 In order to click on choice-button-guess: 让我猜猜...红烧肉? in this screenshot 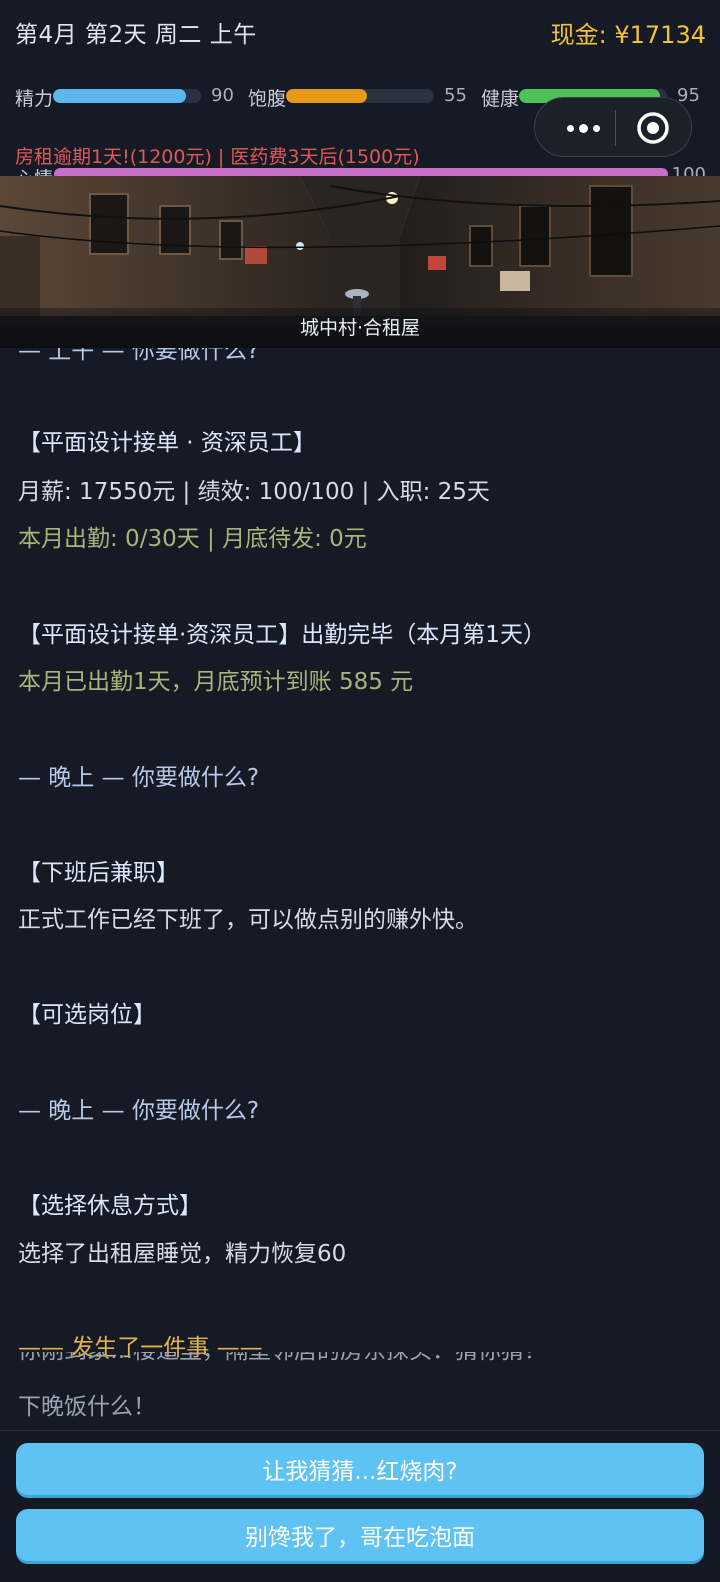, I will do `click(360, 1469)`.